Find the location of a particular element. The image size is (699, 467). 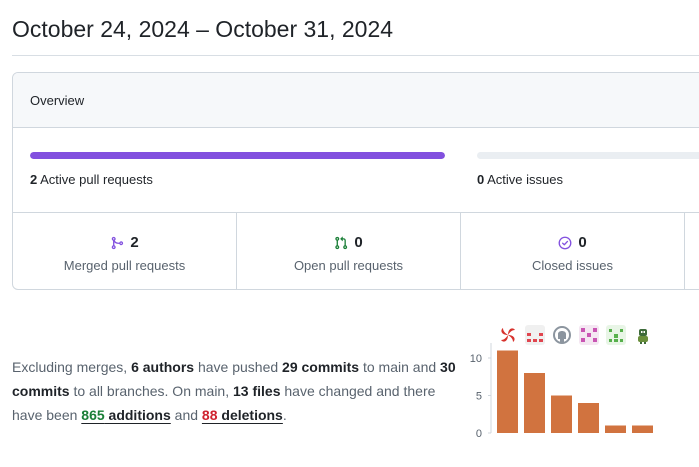

authors-count: 6 authors is located at coordinates (163, 367).